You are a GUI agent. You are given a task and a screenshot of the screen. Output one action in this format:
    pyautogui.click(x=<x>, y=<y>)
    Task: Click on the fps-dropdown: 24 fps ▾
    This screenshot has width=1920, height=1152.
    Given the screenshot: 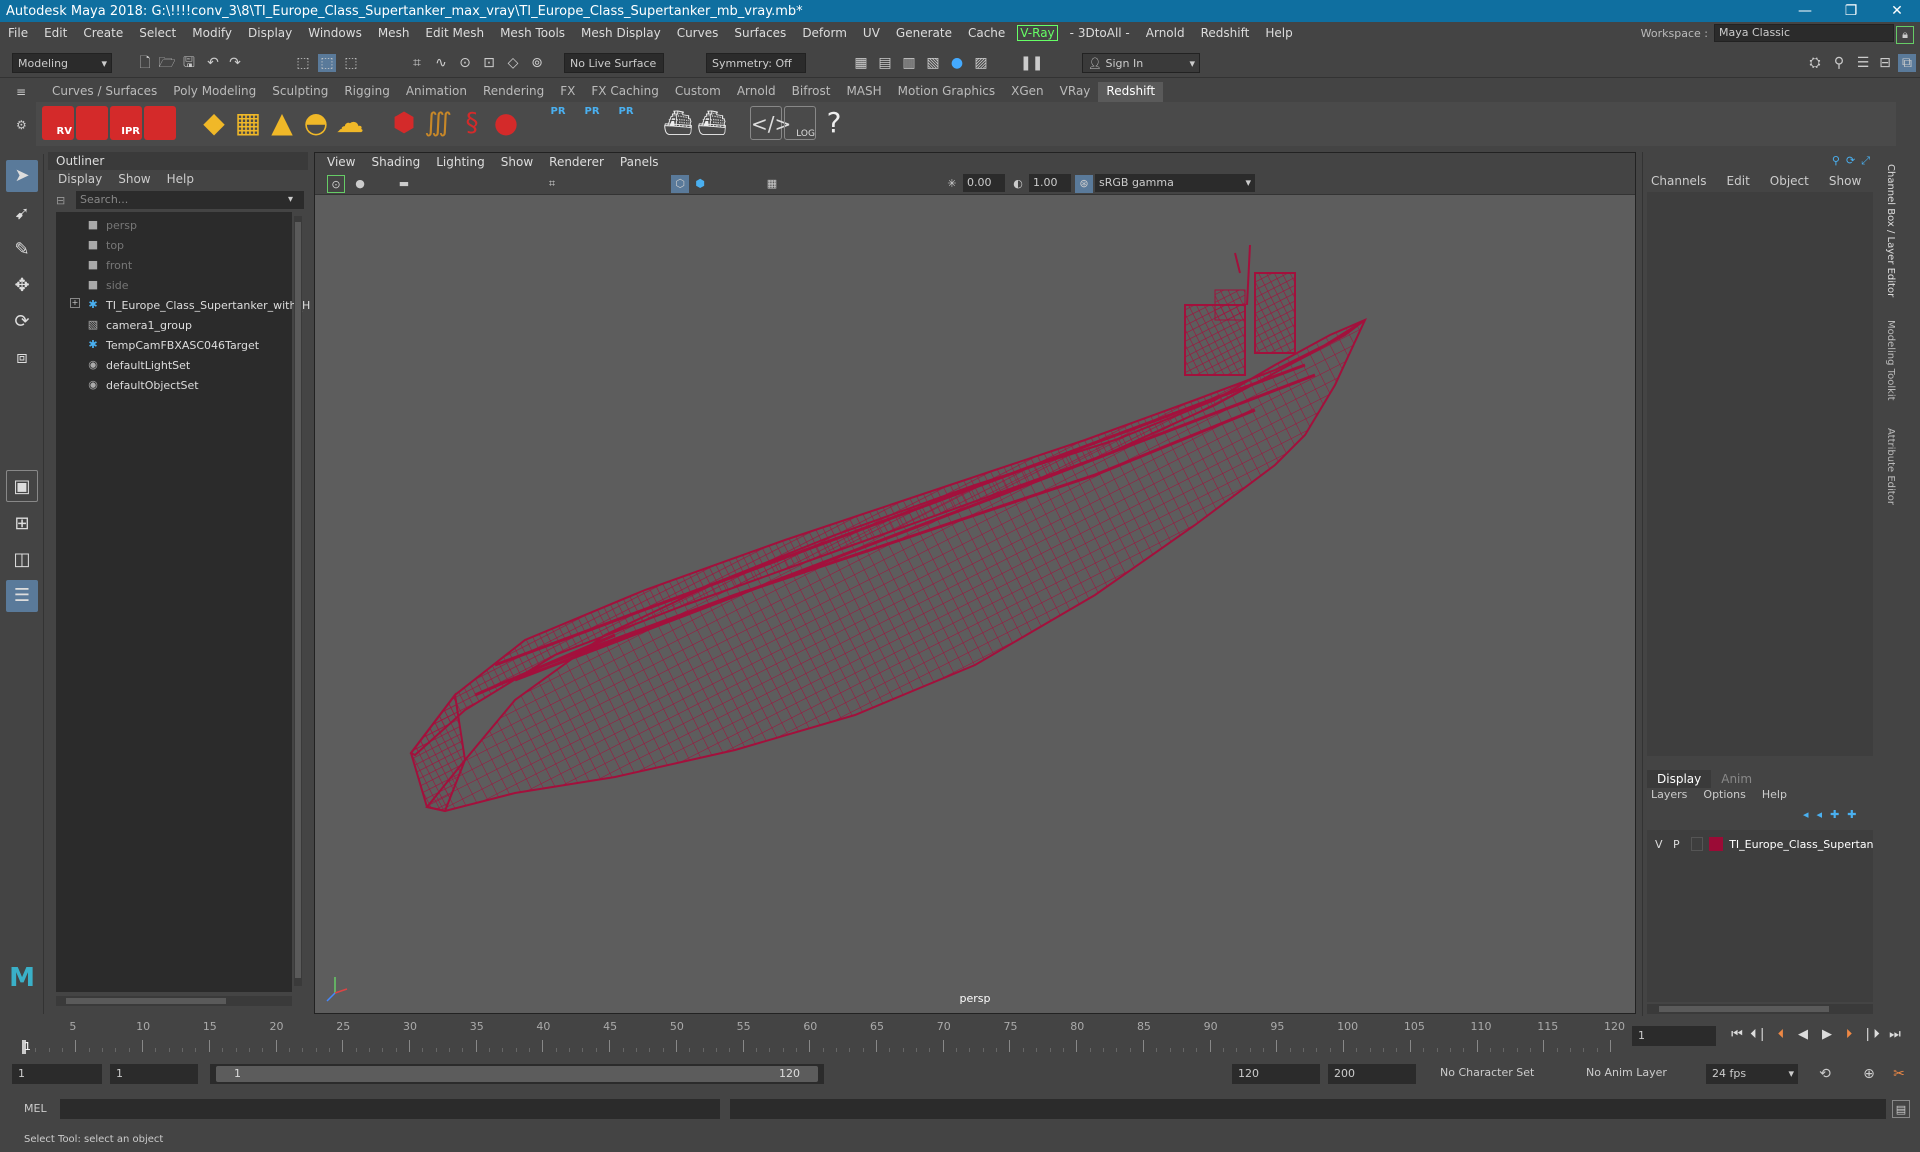 What is the action you would take?
    pyautogui.click(x=1752, y=1074)
    